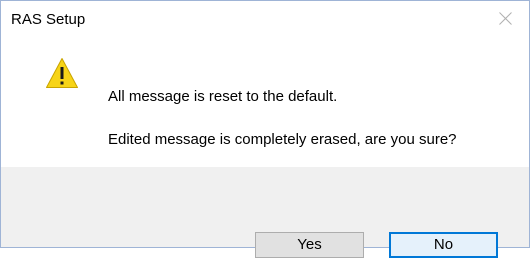 This screenshot has height=258, width=530. Describe the element at coordinates (265, 17) in the screenshot. I see `title-bar: RAS Setup` at that location.